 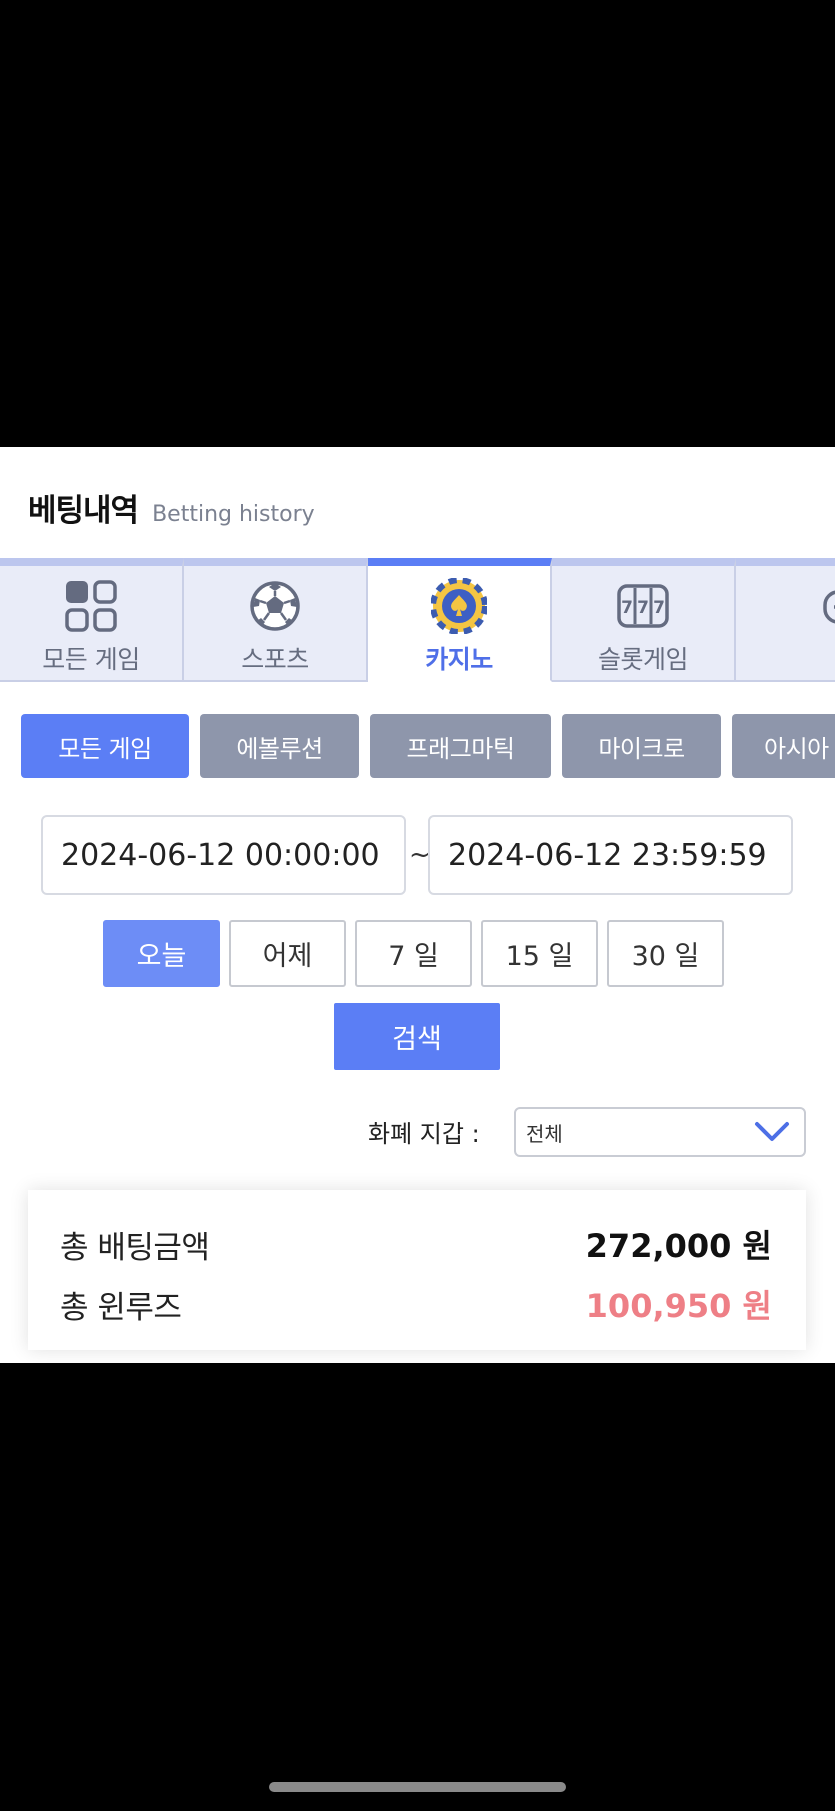 What do you see at coordinates (641, 746) in the screenshot?
I see `provider-tab-micro: 마이크로` at bounding box center [641, 746].